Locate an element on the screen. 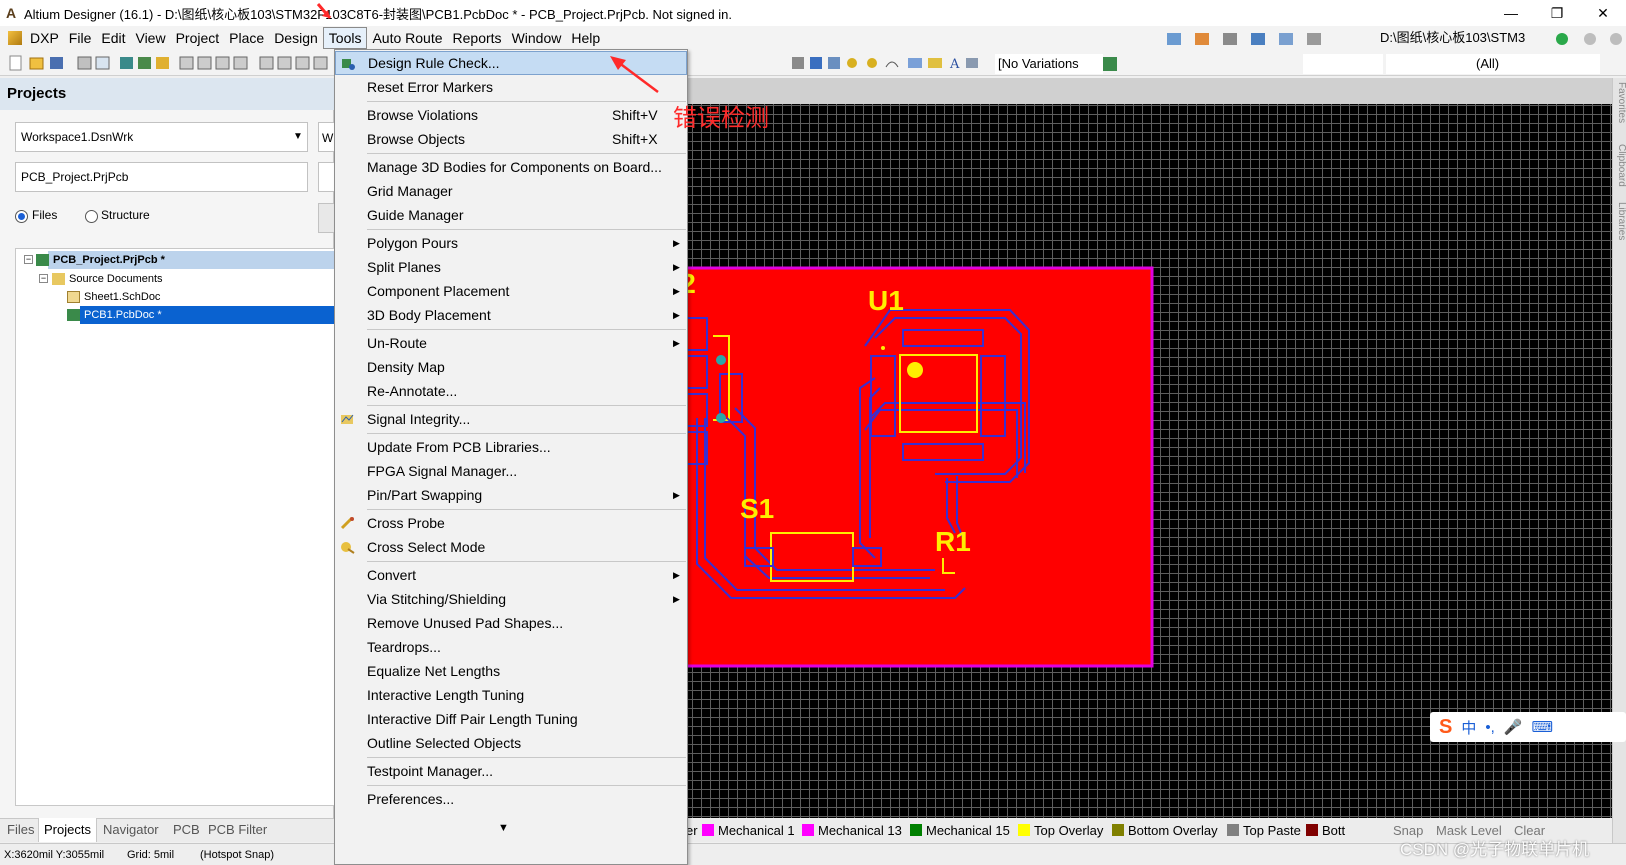 The image size is (1626, 865). restore-button: ❐ is located at coordinates (1557, 13).